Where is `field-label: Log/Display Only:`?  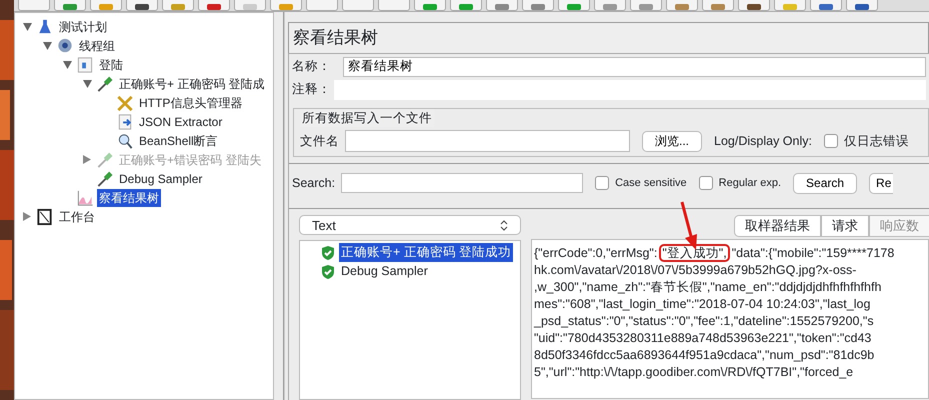
field-label: Log/Display Only: is located at coordinates (763, 141).